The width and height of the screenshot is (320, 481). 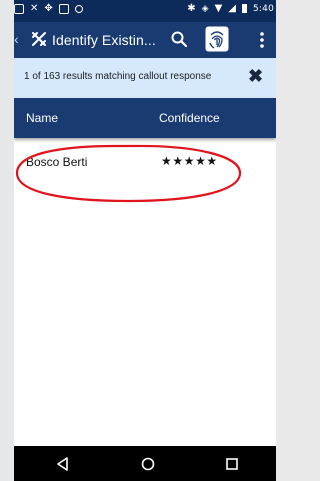 What do you see at coordinates (63, 464) in the screenshot?
I see `back-icon` at bounding box center [63, 464].